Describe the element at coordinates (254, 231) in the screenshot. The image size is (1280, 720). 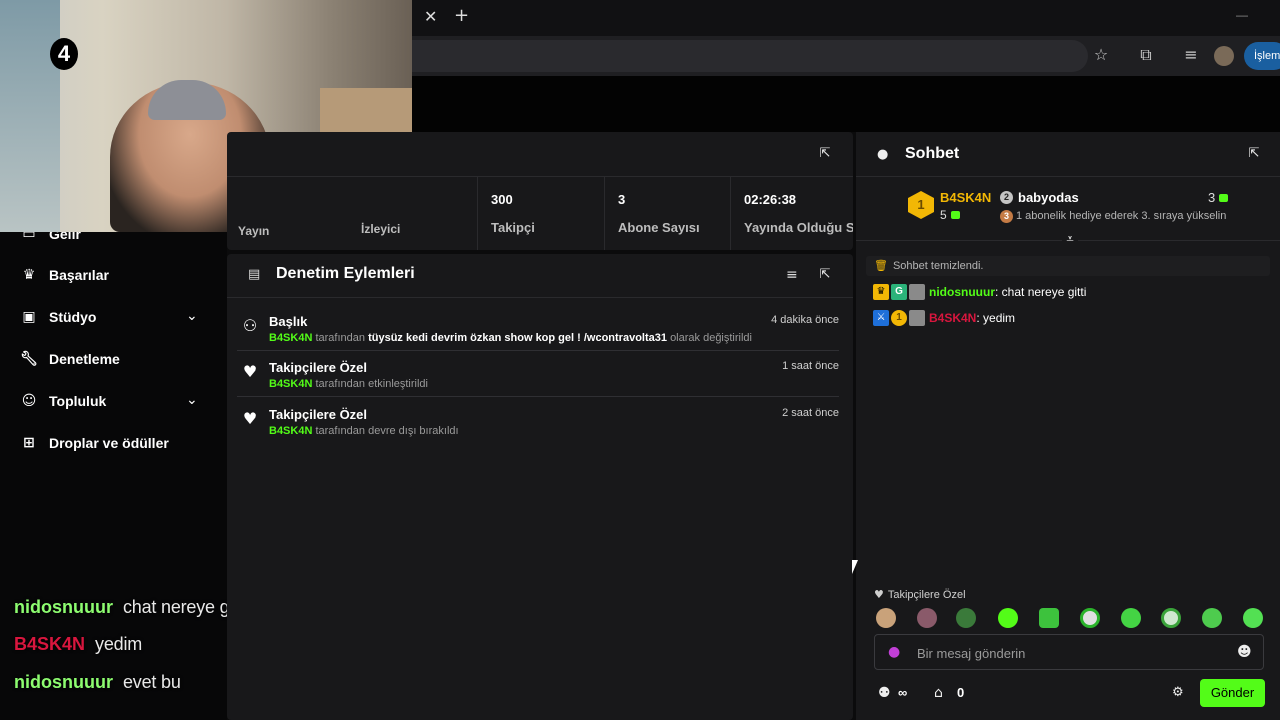
I see `stat-label-partial: Yayın` at that location.